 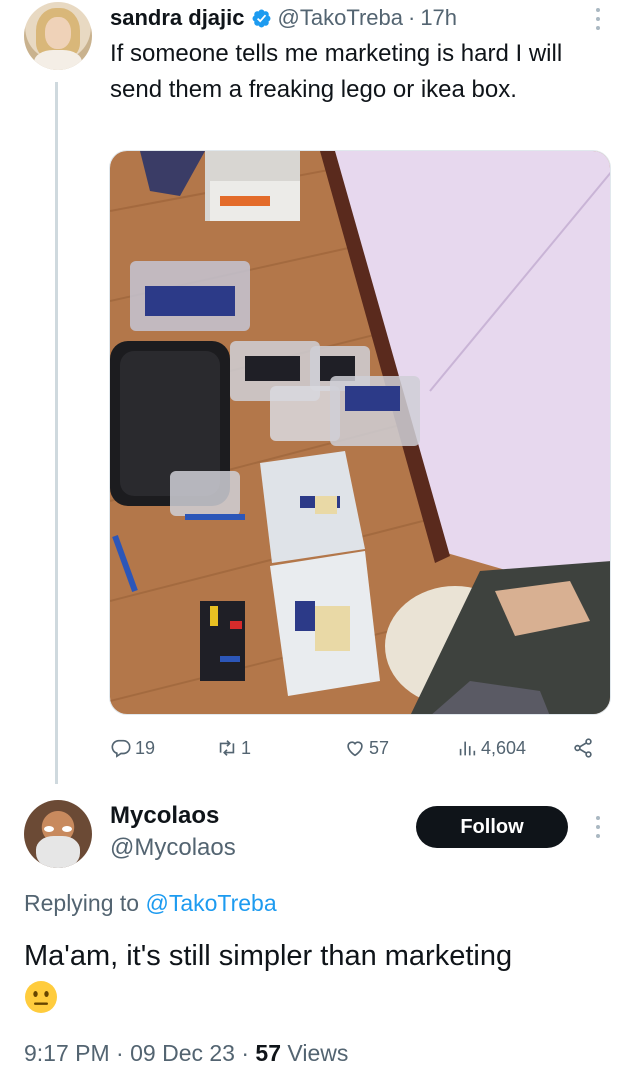 I want to click on reply-count: 19, so click(x=145, y=747).